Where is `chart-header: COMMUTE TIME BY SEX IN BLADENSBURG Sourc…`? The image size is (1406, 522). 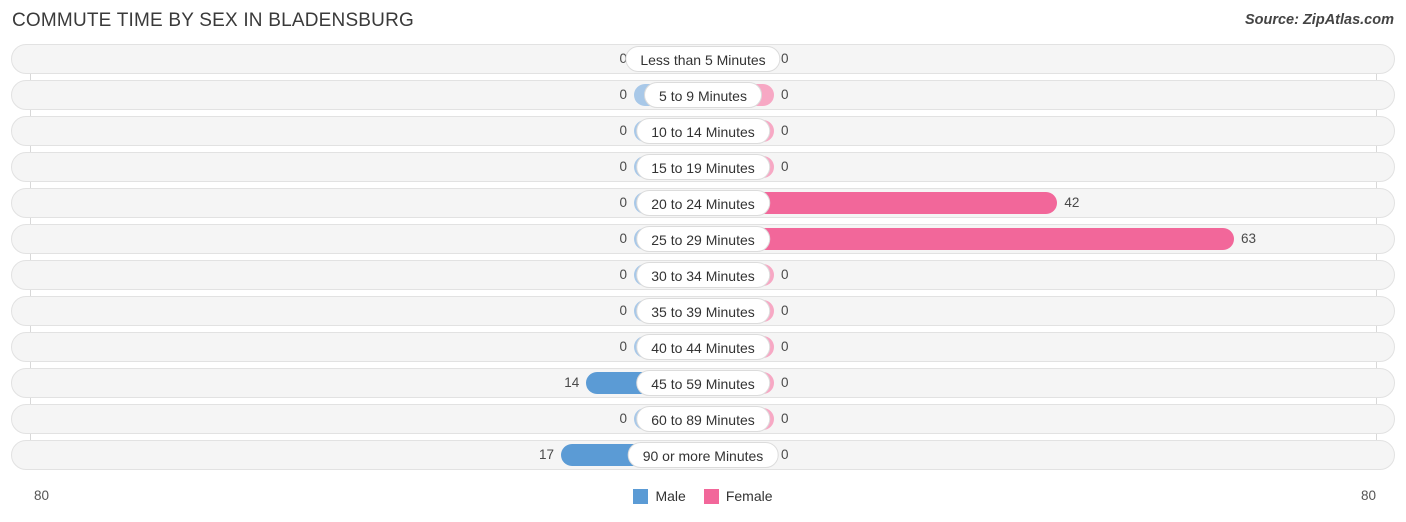
chart-header: COMMUTE TIME BY SEX IN BLADENSBURG Sourc… is located at coordinates (703, 22).